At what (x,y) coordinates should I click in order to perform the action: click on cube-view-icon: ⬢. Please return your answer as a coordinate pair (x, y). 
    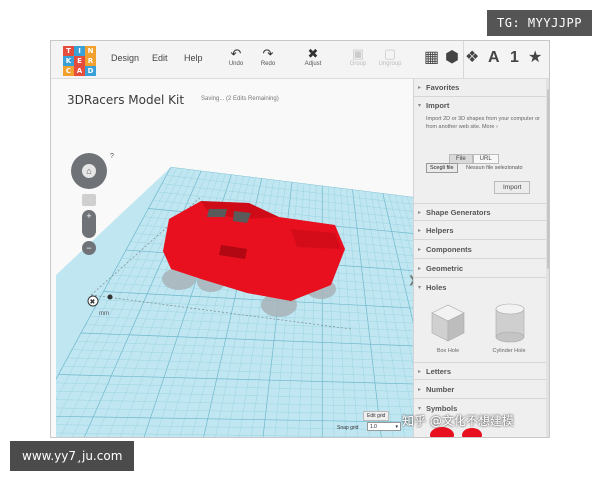
    Looking at the image, I should click on (452, 58).